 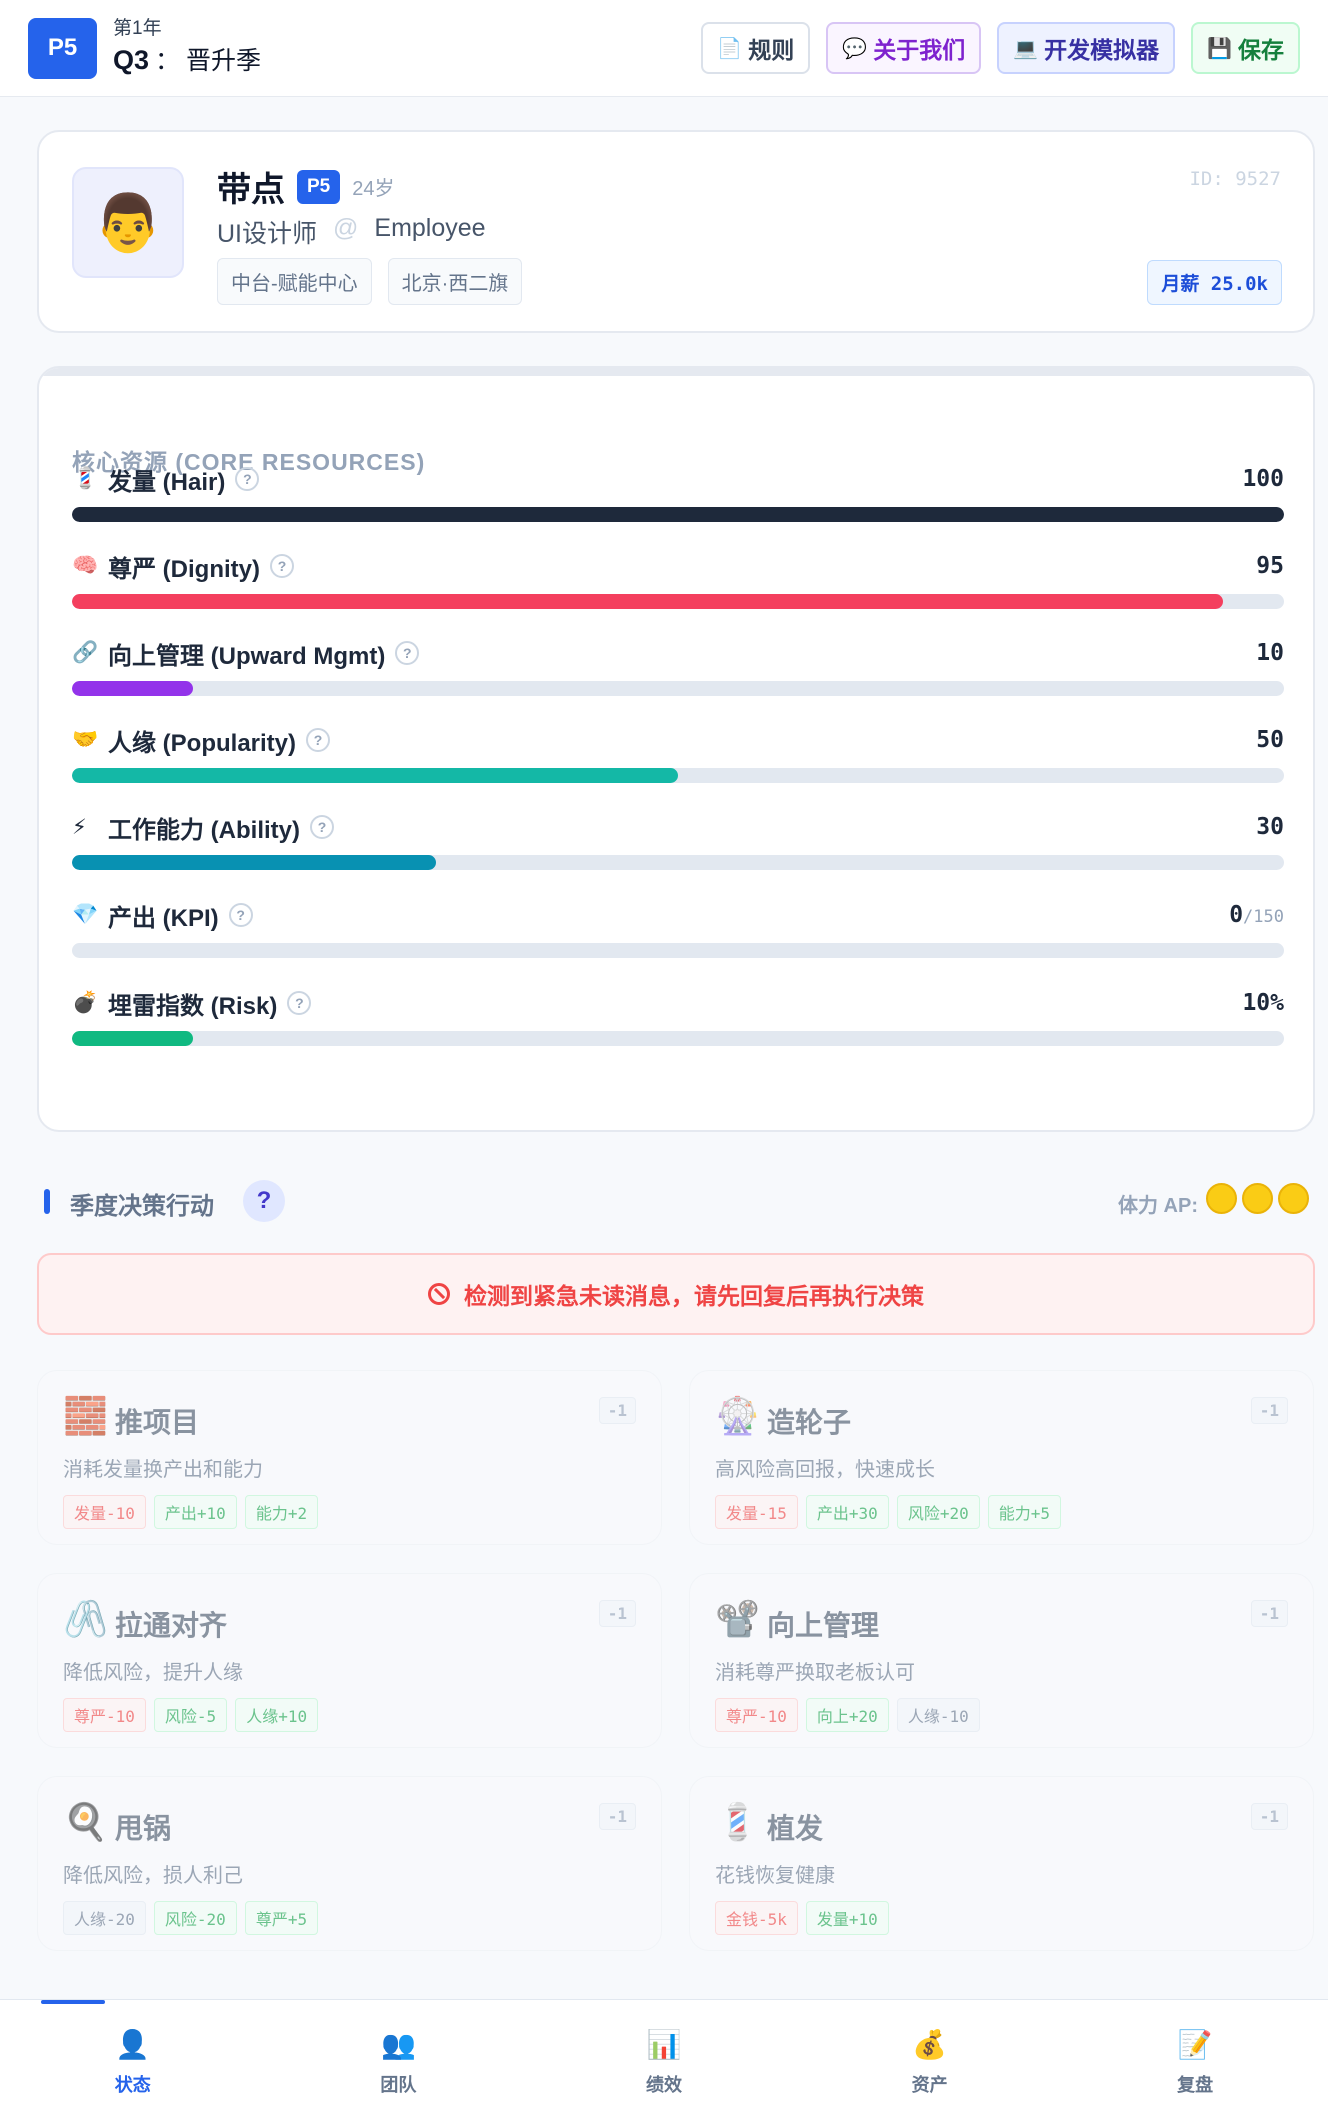 I want to click on urgent-message-alert: 检测到紧急未读消息，请先回复后再执行决策, so click(x=676, y=1294).